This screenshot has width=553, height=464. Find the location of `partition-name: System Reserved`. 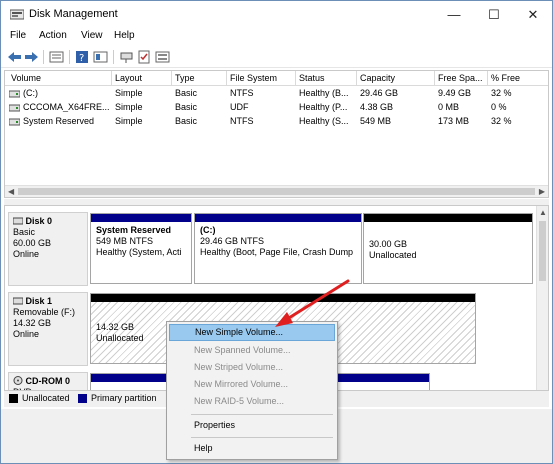

partition-name: System Reserved is located at coordinates (134, 230).